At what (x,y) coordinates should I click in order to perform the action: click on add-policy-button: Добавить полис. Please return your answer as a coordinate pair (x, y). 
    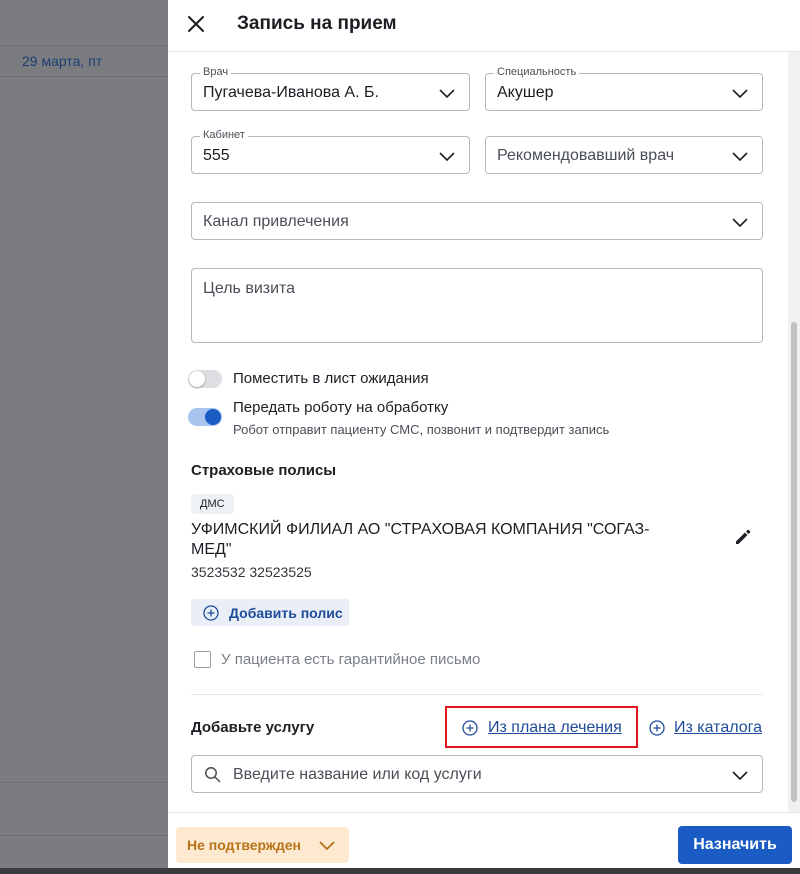
    Looking at the image, I should click on (270, 612).